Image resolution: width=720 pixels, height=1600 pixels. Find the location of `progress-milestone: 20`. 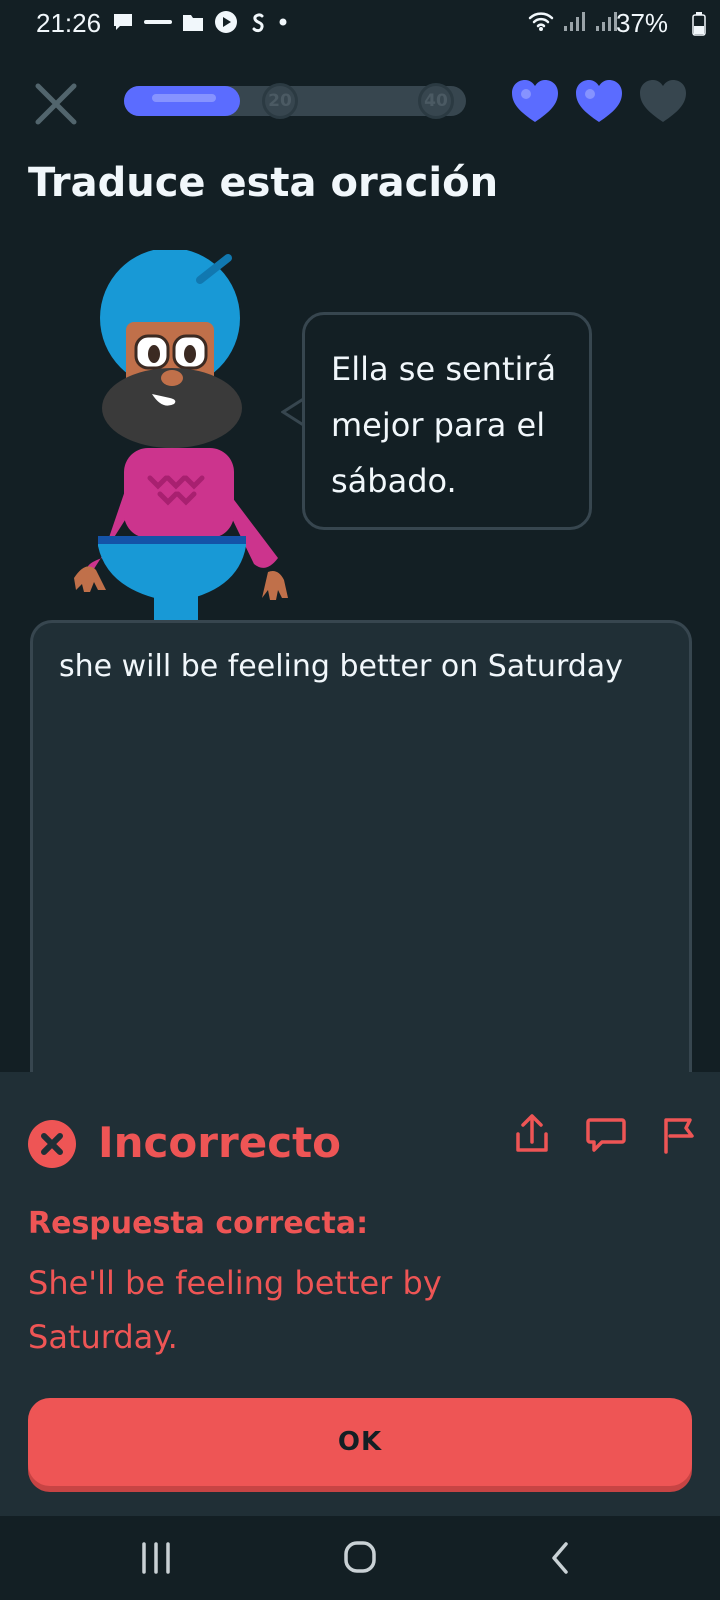

progress-milestone: 20 is located at coordinates (280, 101).